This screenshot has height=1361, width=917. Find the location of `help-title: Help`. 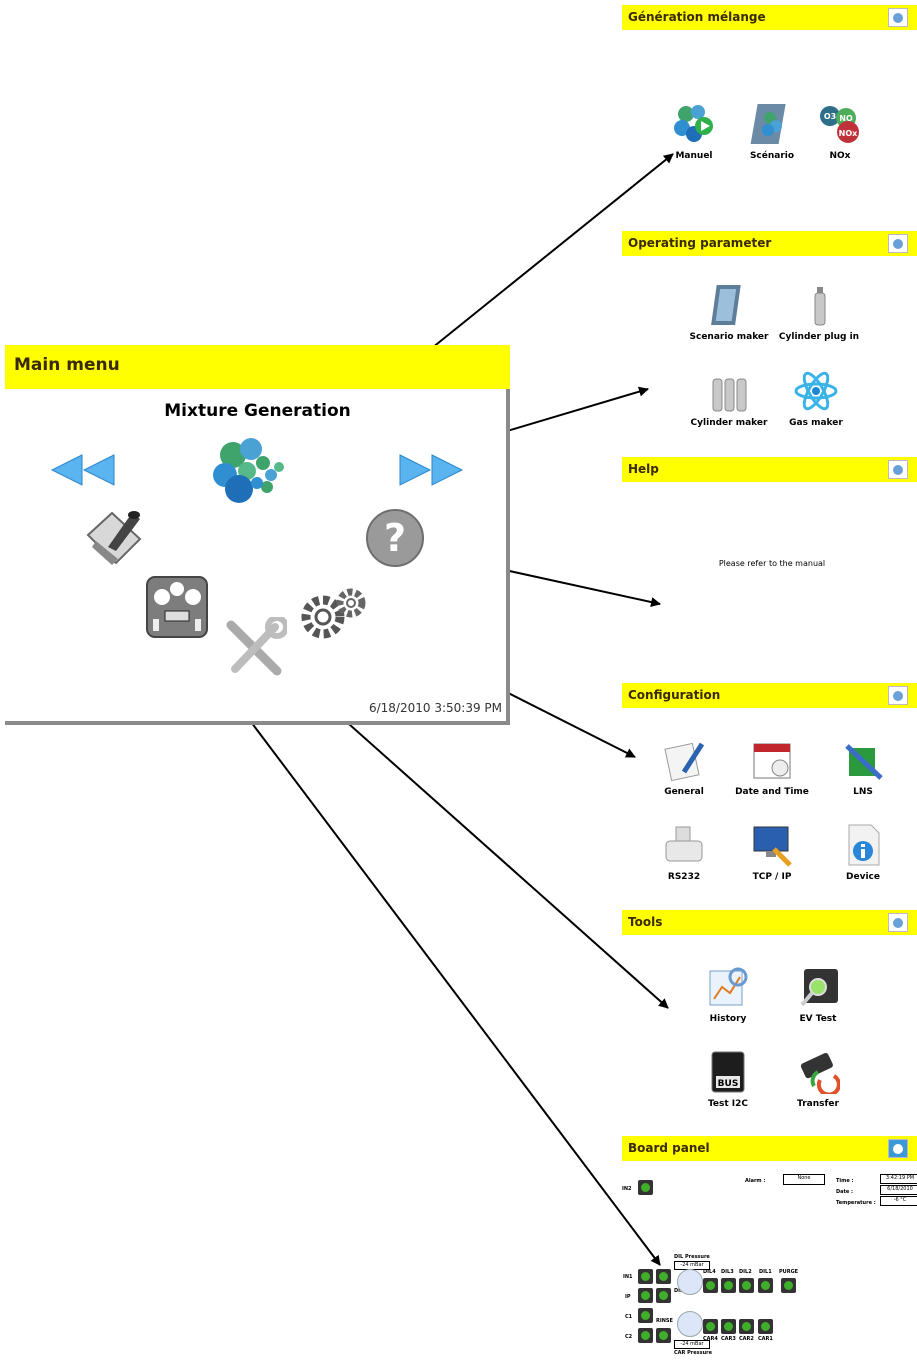

help-title: Help is located at coordinates (643, 469).